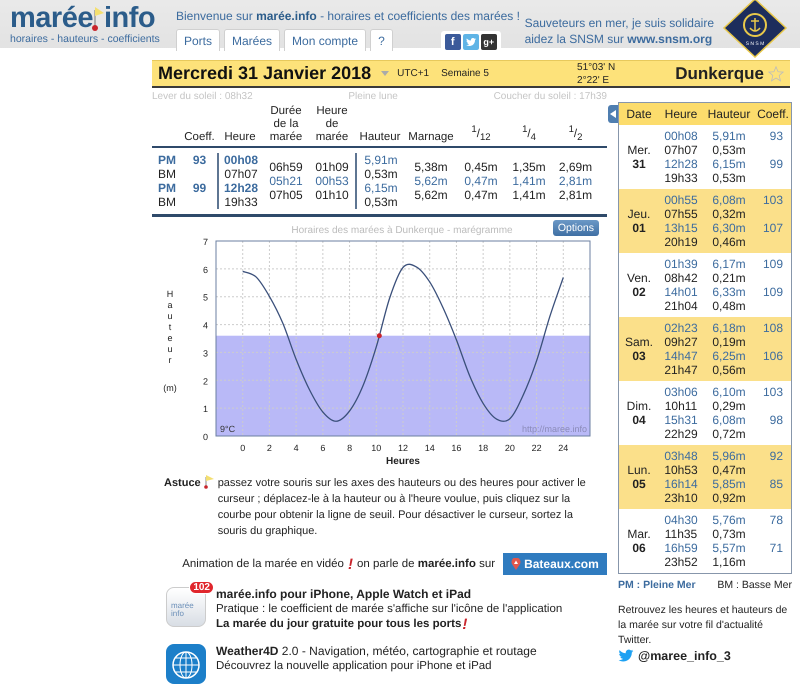 This screenshot has width=800, height=693. Describe the element at coordinates (575, 228) in the screenshot. I see `options-button: Options` at that location.